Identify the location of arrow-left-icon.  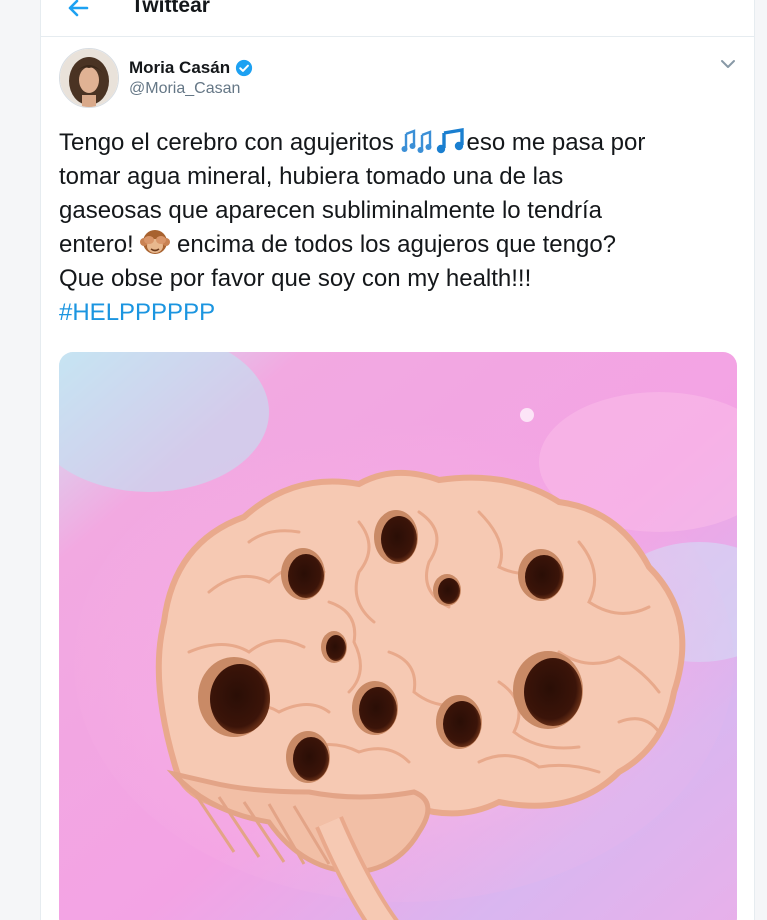
(78, 10).